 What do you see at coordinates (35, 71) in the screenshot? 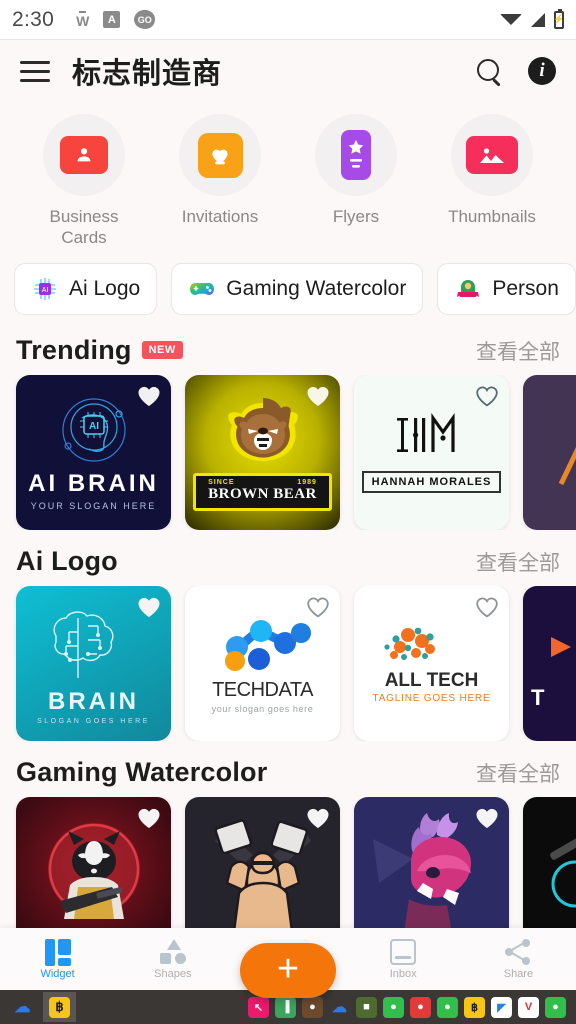
I see `hamburger-menu-icon` at bounding box center [35, 71].